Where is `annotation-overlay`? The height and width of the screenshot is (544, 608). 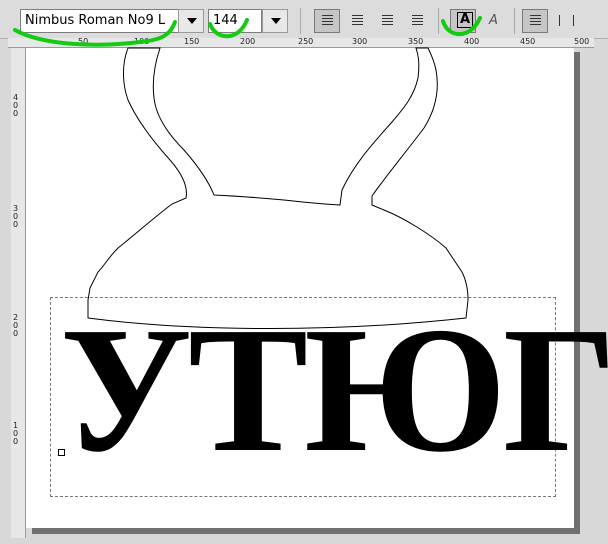 annotation-overlay is located at coordinates (247, 31).